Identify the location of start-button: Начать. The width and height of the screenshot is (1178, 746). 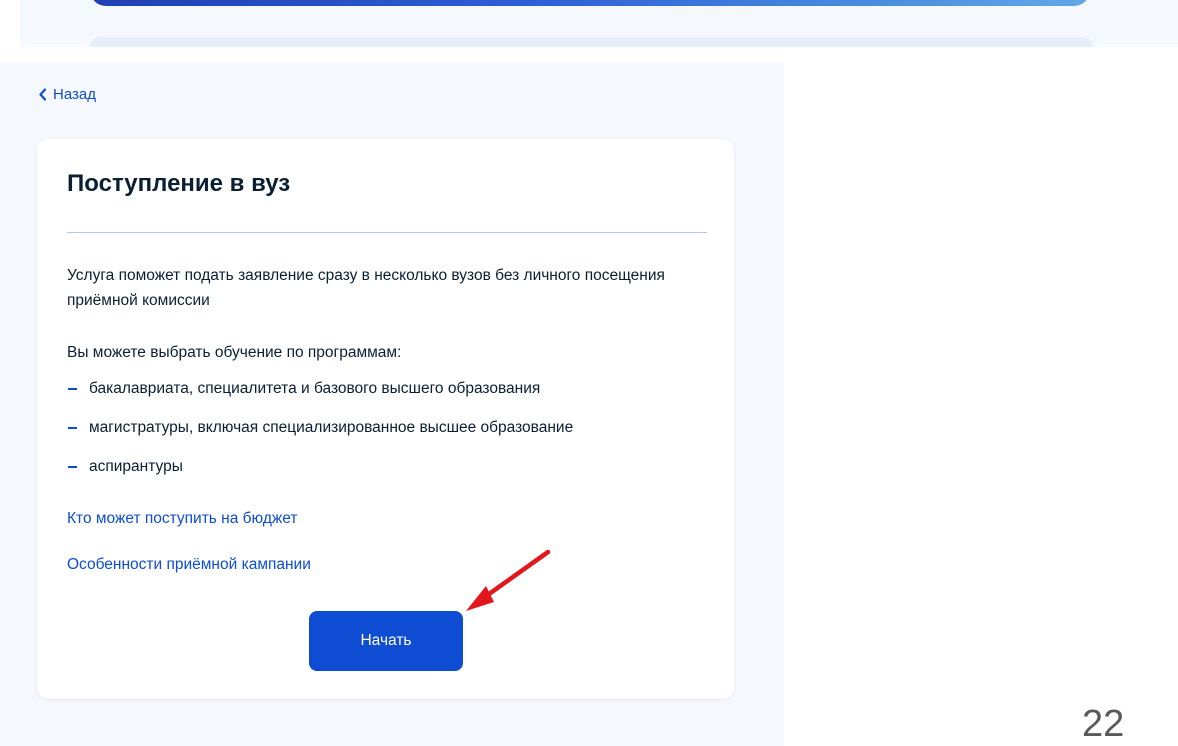
(386, 641).